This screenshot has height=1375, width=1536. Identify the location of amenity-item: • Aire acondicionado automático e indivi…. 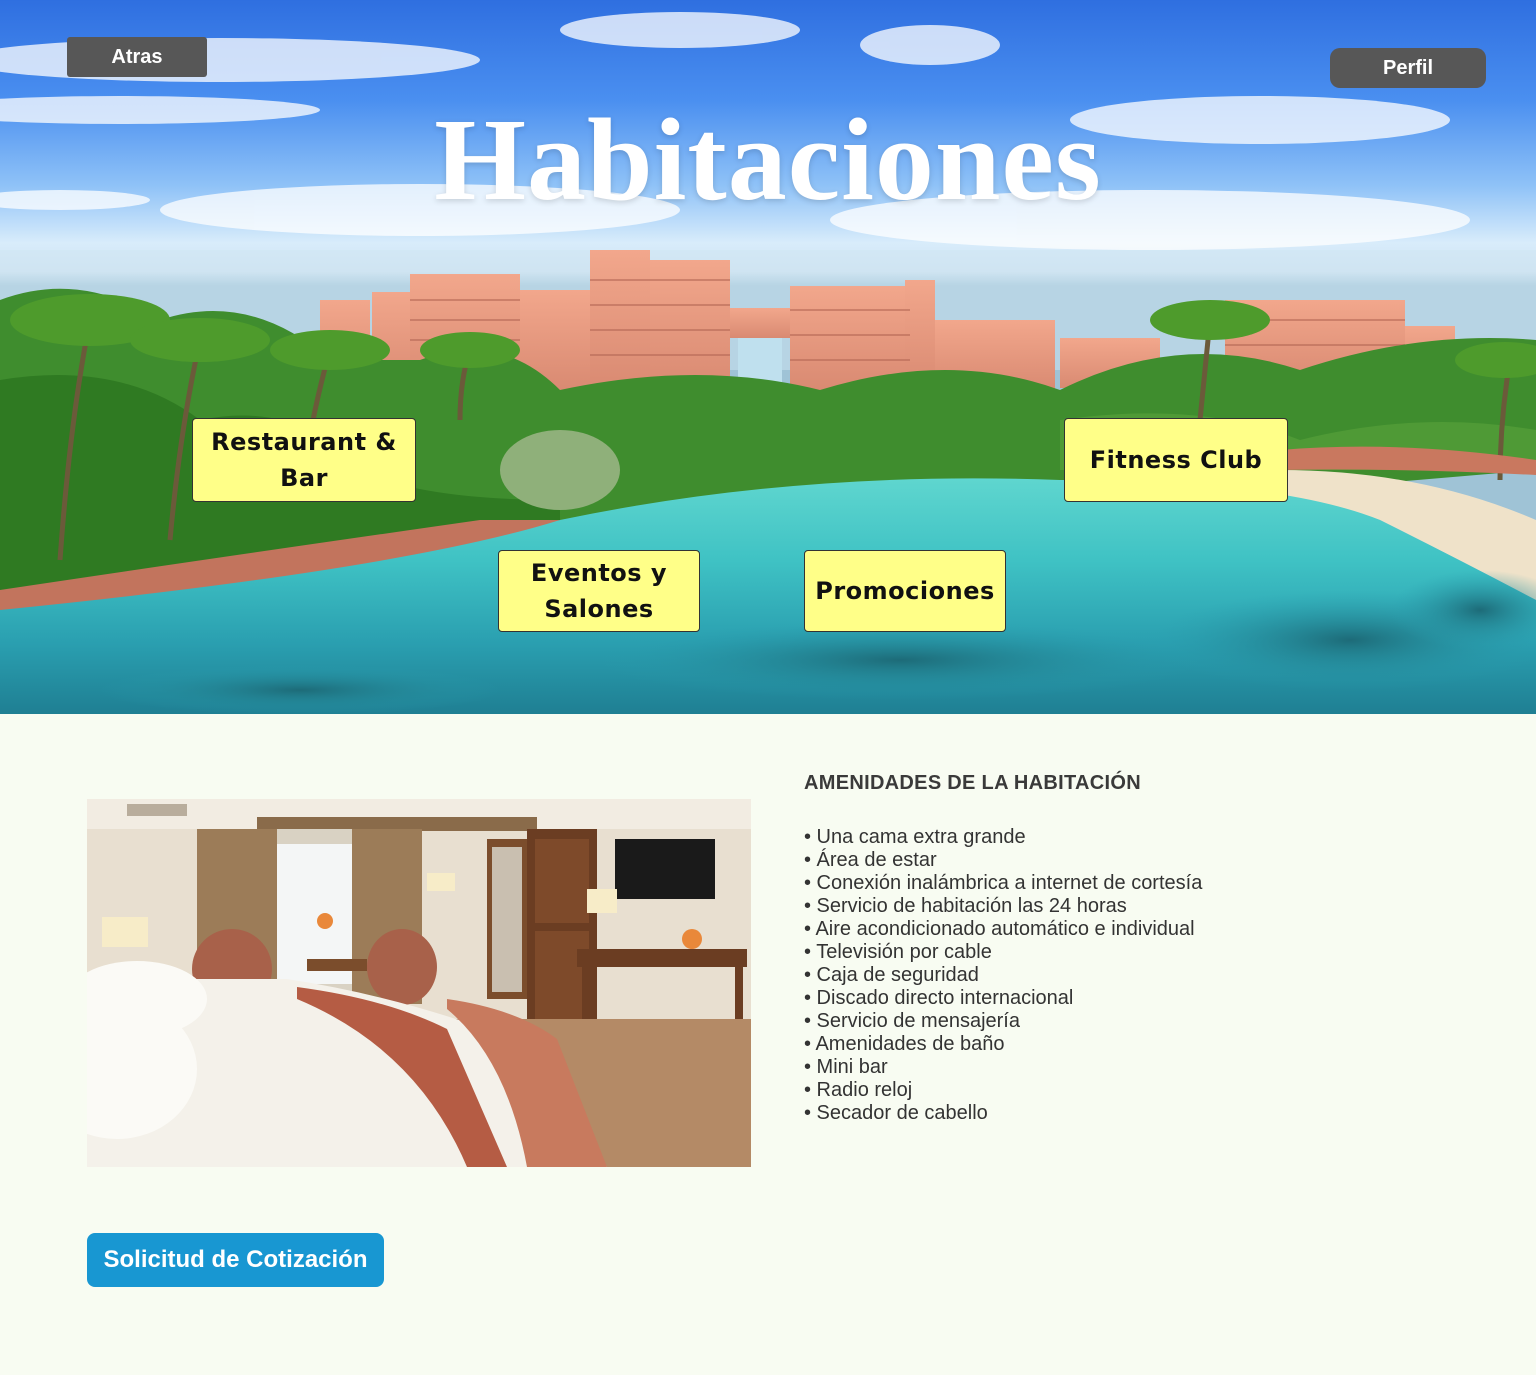
(999, 929).